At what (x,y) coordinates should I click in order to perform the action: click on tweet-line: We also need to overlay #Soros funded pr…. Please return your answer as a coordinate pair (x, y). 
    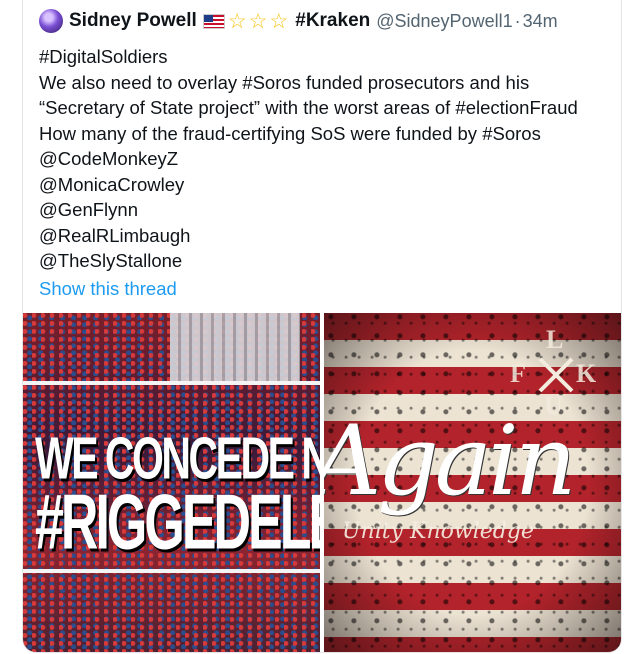
    Looking at the image, I should click on (284, 82).